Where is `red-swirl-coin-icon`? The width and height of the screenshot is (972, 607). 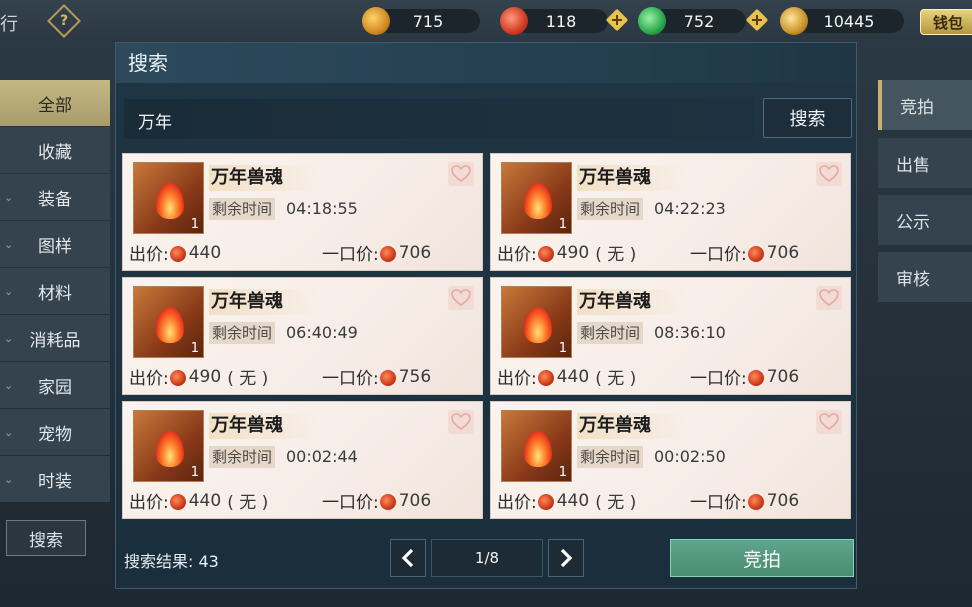 red-swirl-coin-icon is located at coordinates (514, 21).